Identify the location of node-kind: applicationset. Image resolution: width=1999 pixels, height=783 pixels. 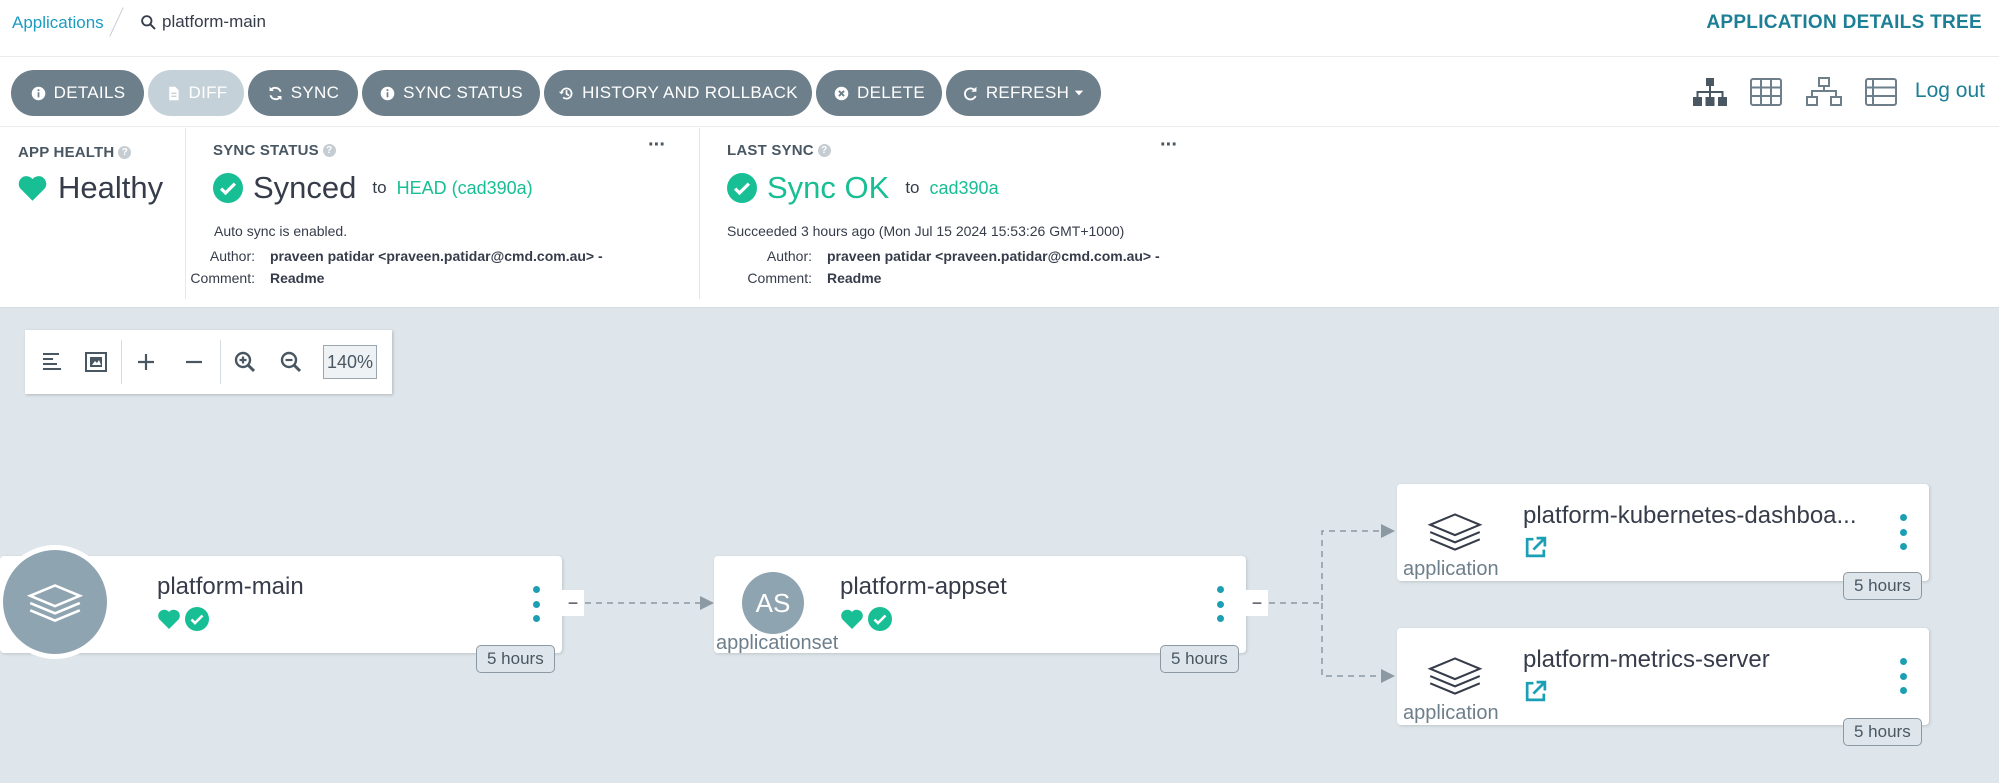
(777, 643).